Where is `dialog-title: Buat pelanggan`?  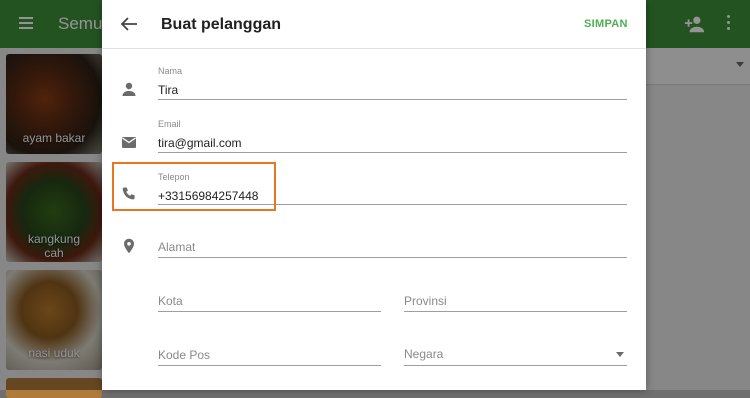 dialog-title: Buat pelanggan is located at coordinates (221, 24).